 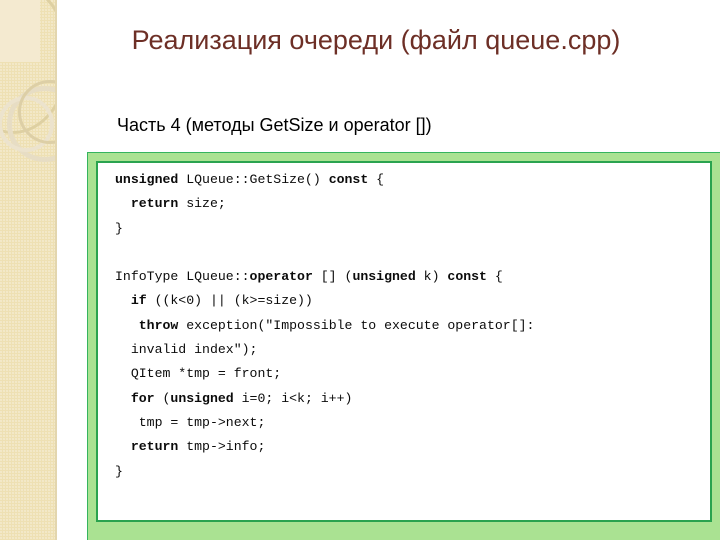 I want to click on code-line: tmp = tmp->next;, so click(x=412, y=423).